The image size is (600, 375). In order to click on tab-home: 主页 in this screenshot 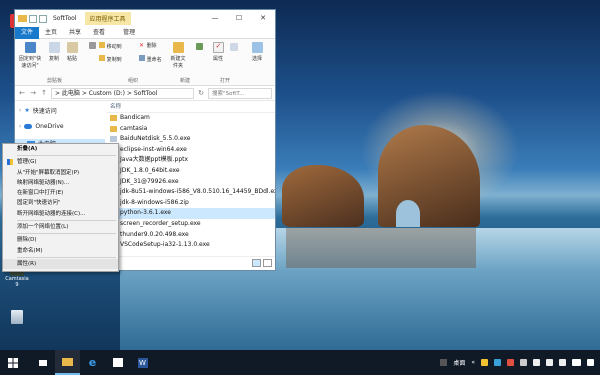, I will do `click(51, 33)`.